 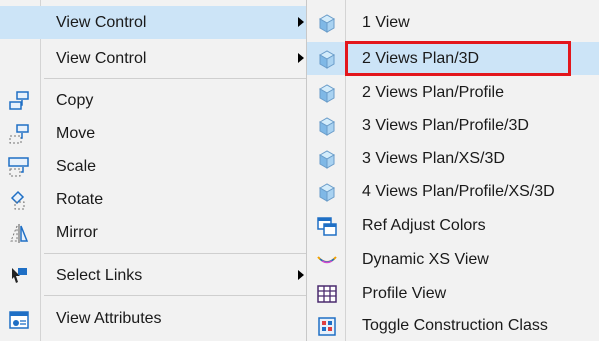 I want to click on submenu-item-profile-view: Profile View, so click(x=453, y=293).